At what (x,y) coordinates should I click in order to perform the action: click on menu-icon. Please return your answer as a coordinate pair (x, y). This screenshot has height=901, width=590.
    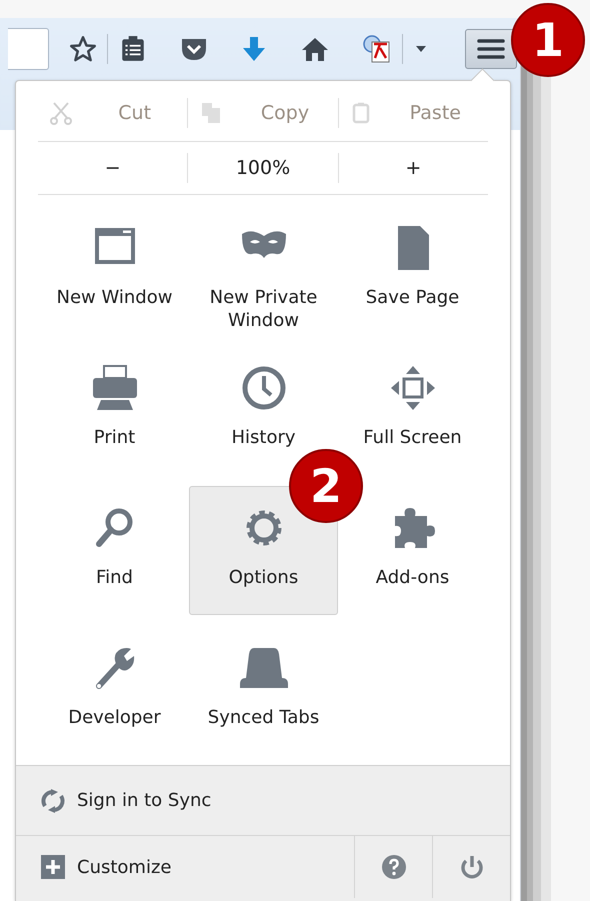
    Looking at the image, I should click on (491, 49).